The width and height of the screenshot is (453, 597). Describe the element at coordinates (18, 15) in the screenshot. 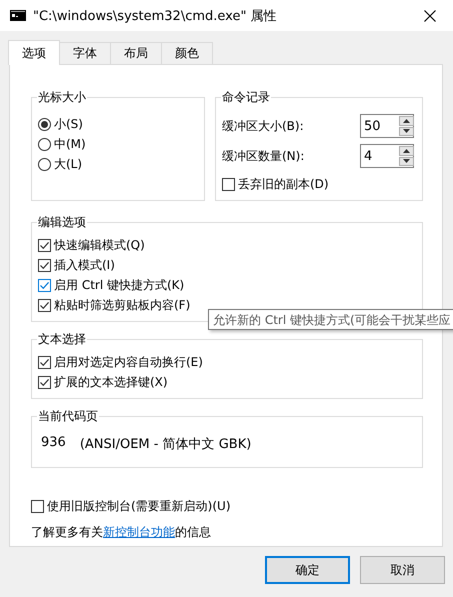

I see `console-icon` at that location.